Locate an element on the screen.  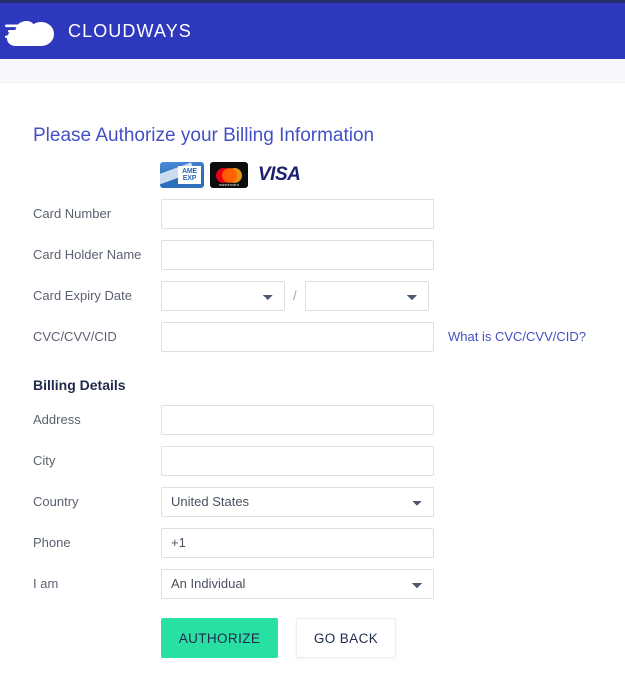
go-back-button: GO BACK is located at coordinates (346, 638).